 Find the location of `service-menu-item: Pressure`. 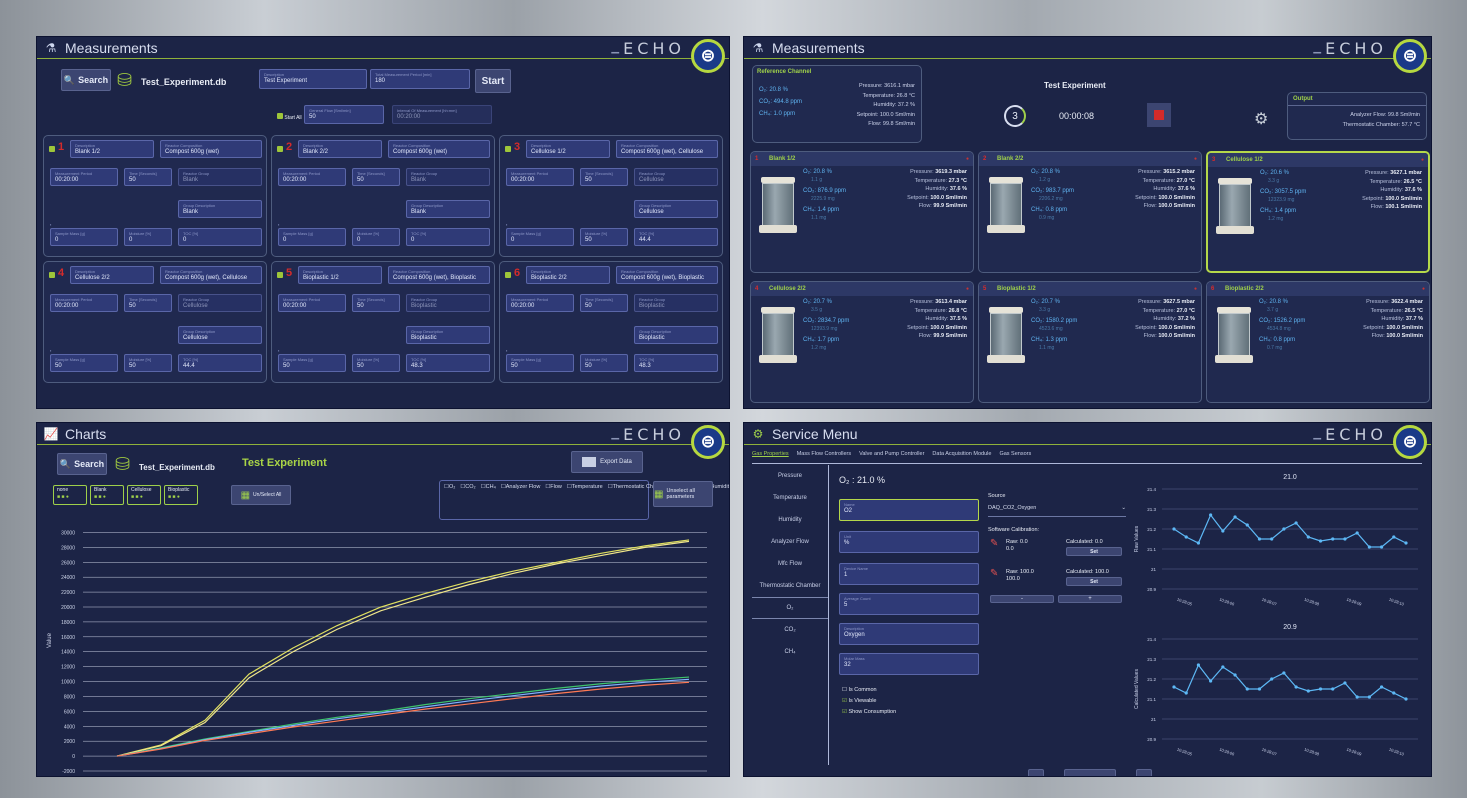

service-menu-item: Pressure is located at coordinates (790, 476).